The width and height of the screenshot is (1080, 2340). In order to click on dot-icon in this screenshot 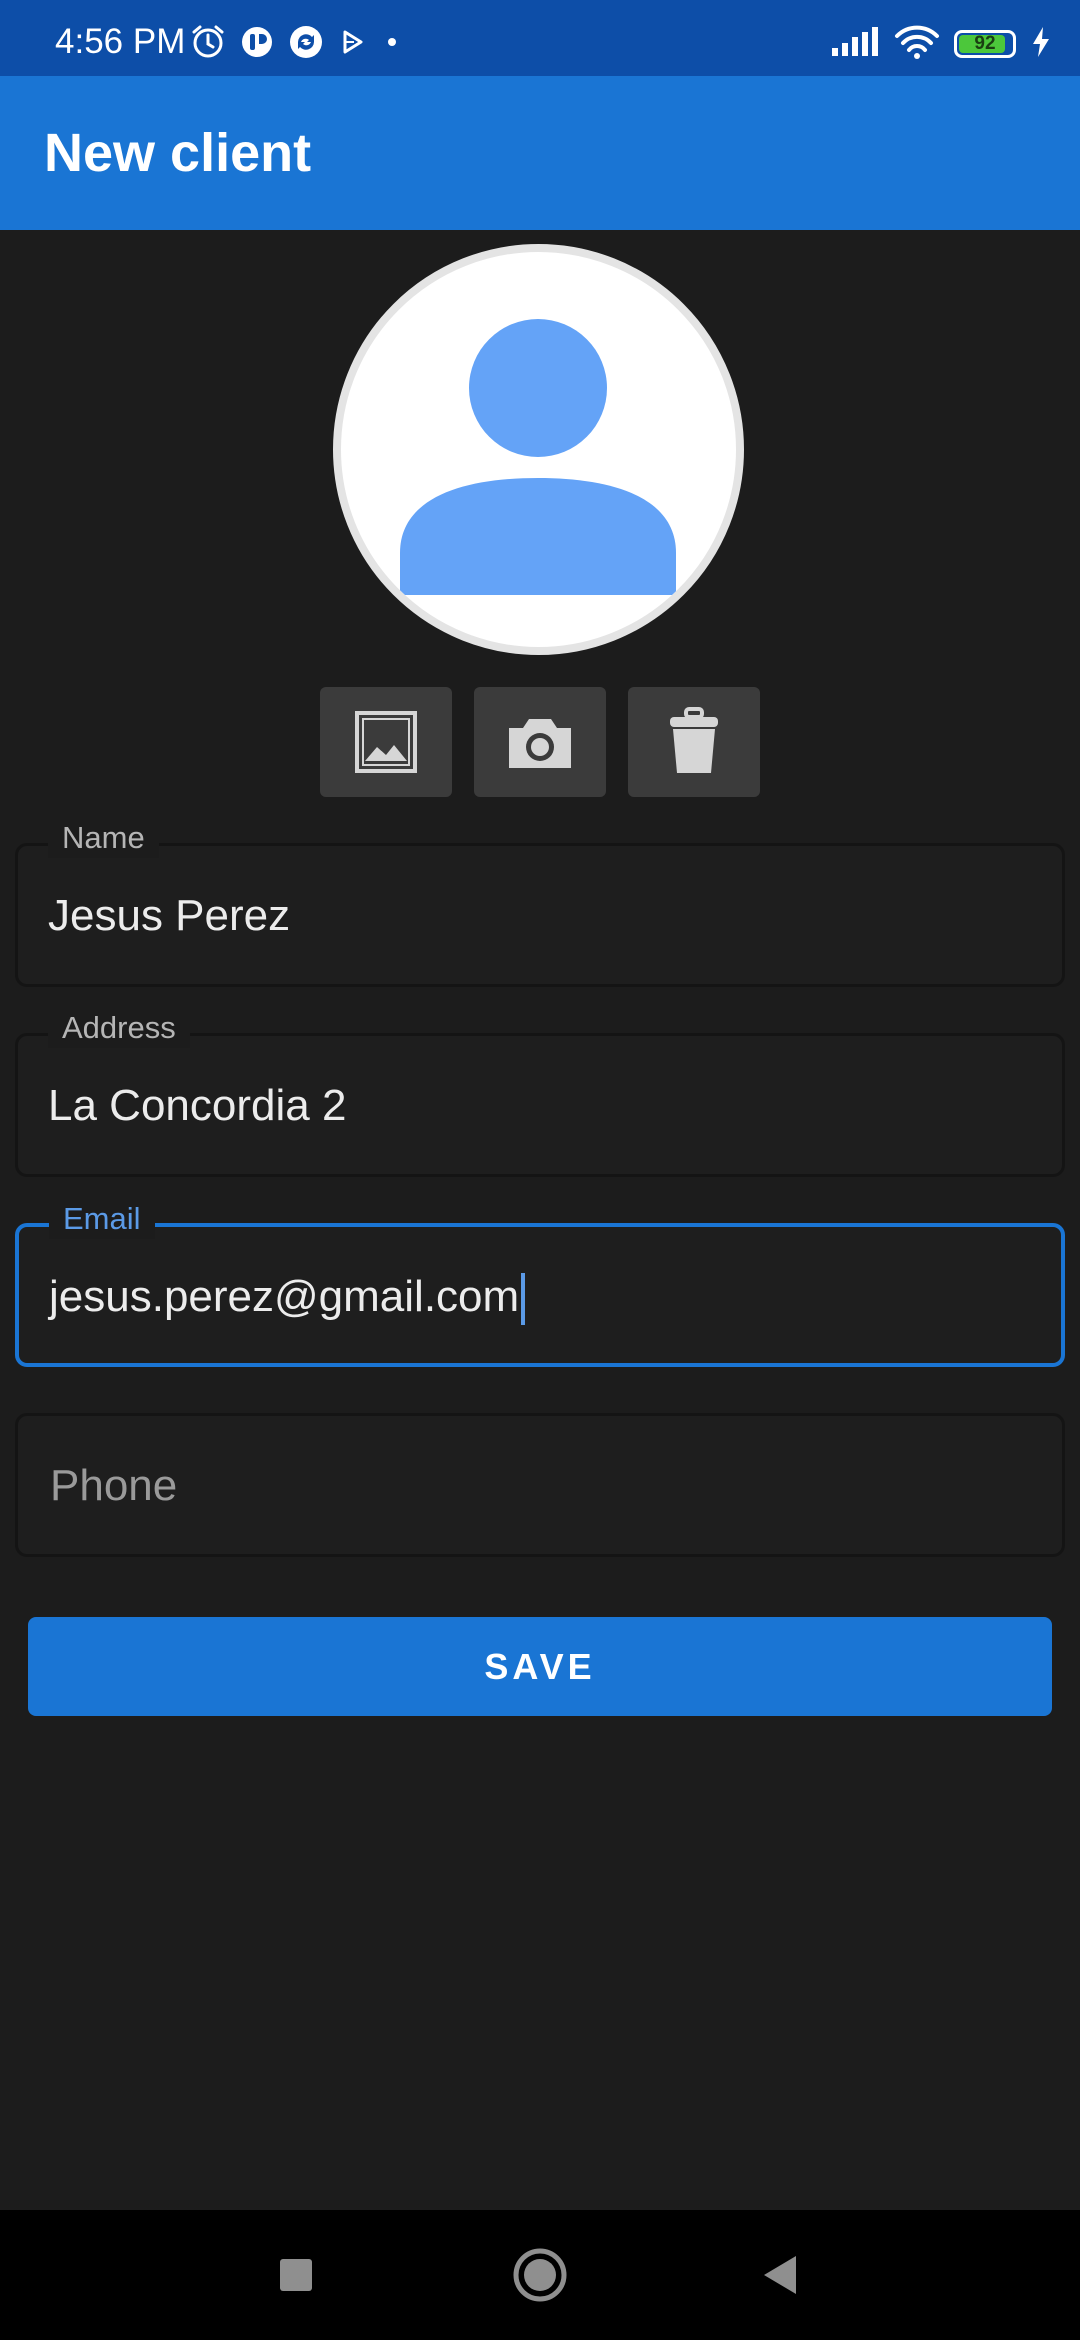, I will do `click(392, 44)`.